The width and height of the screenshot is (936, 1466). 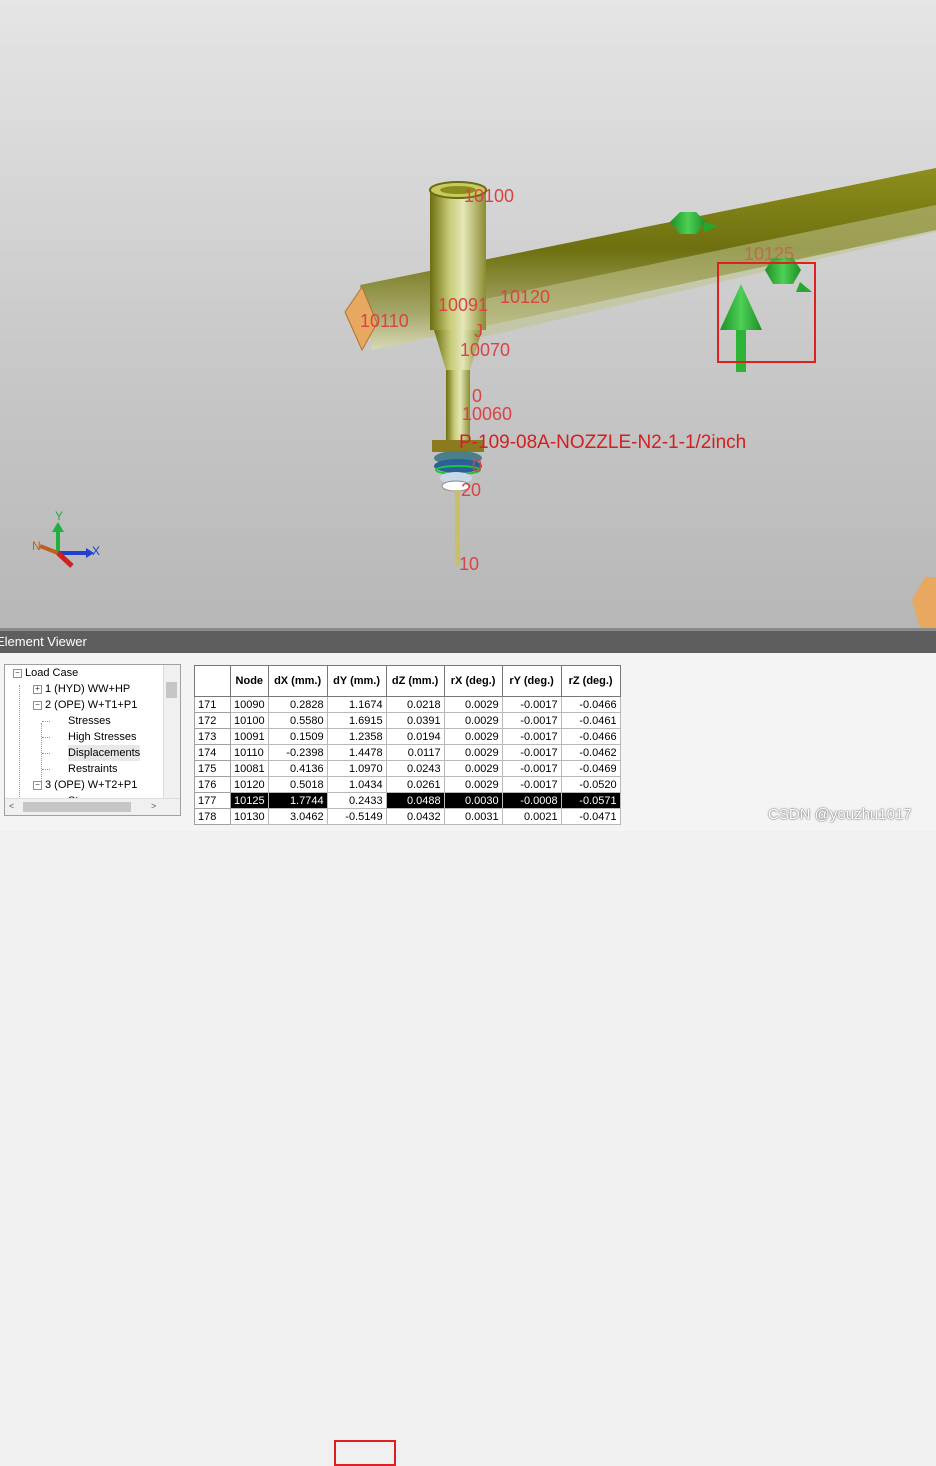 What do you see at coordinates (356, 784) in the screenshot?
I see `table-cell: 1.0434` at bounding box center [356, 784].